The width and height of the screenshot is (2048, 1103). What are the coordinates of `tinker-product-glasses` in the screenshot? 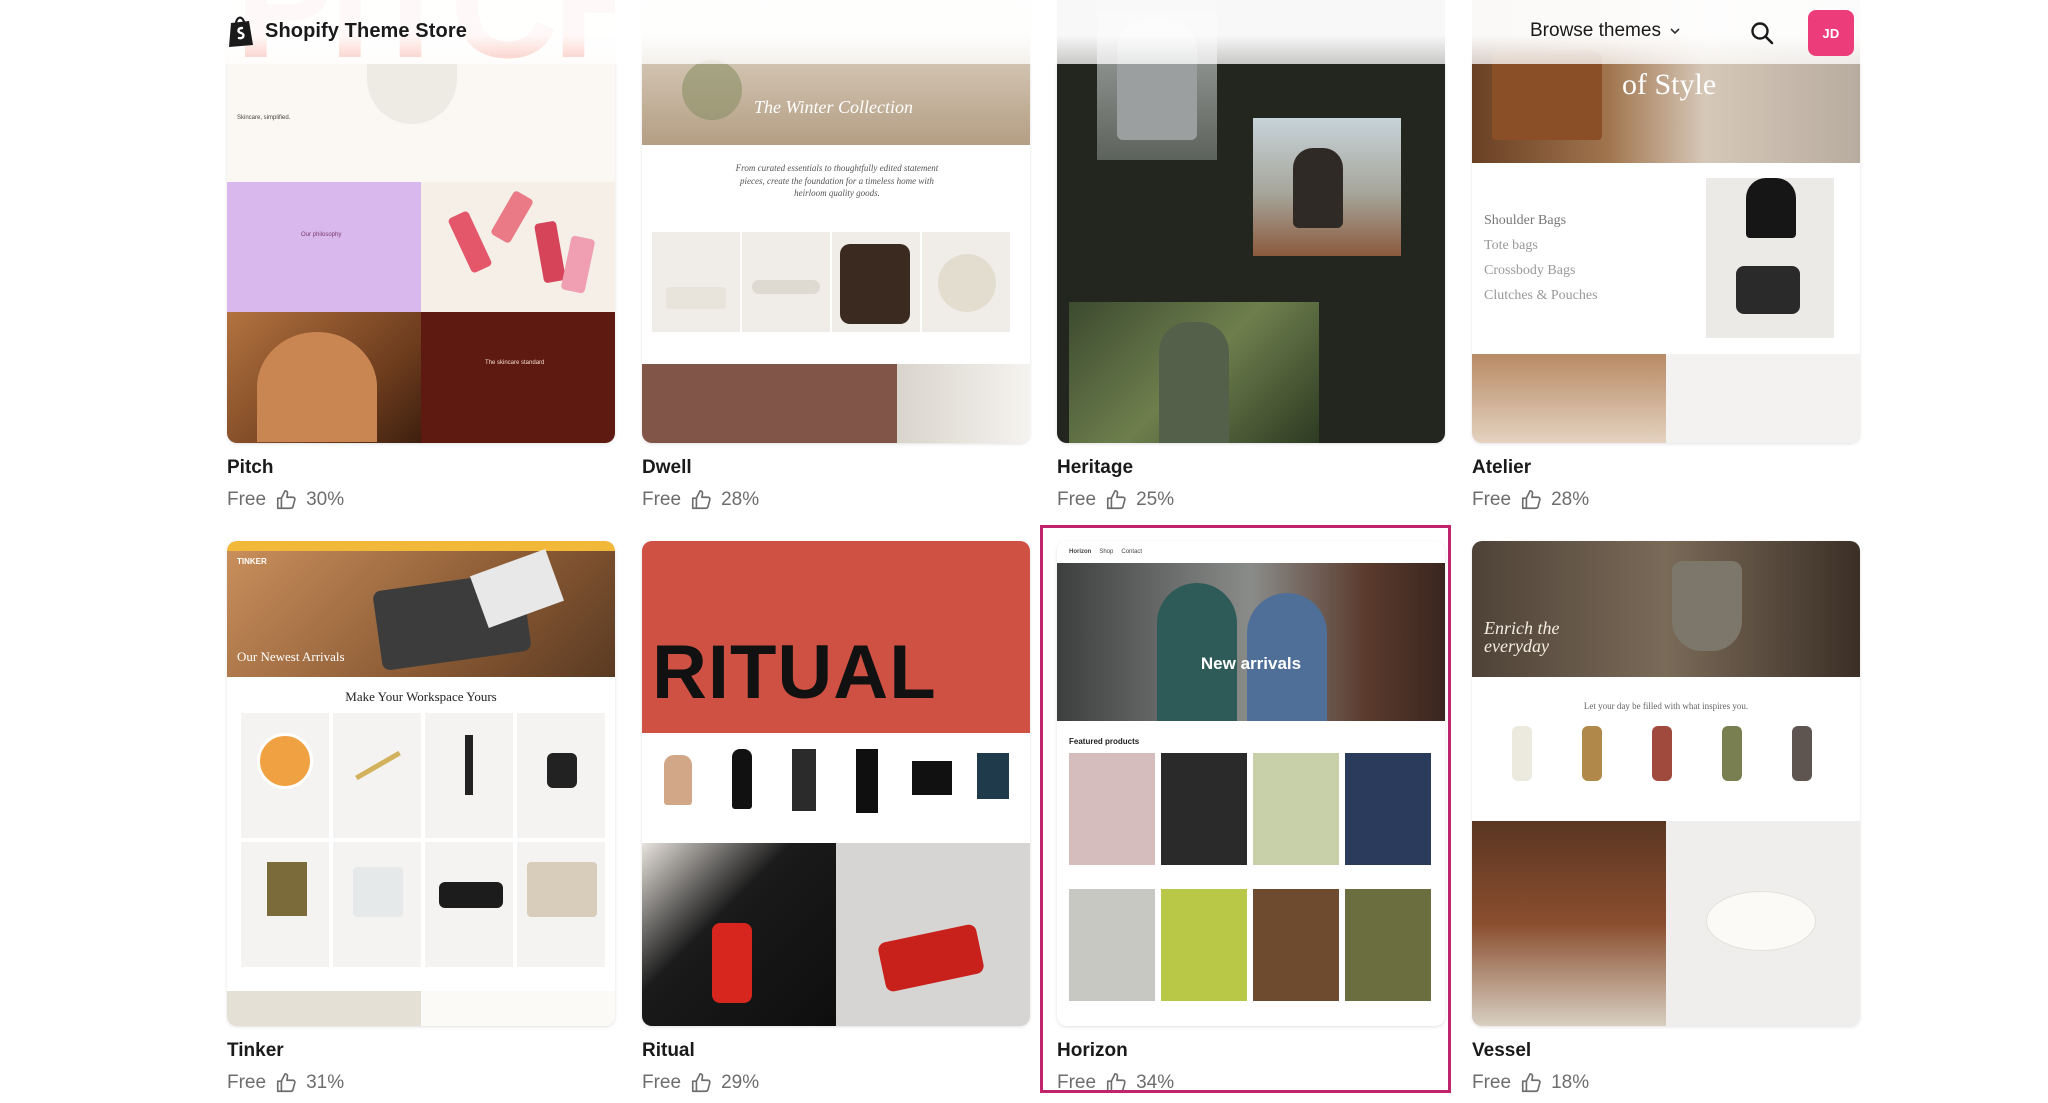 It's located at (377, 904).